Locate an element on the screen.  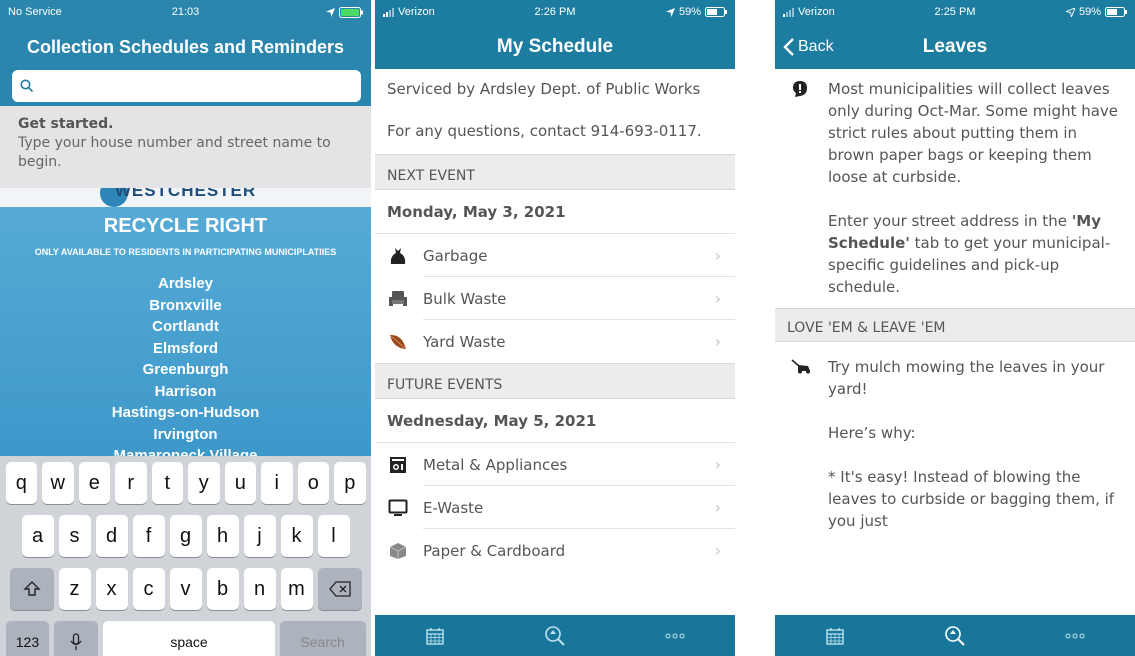
key: e is located at coordinates (94, 483).